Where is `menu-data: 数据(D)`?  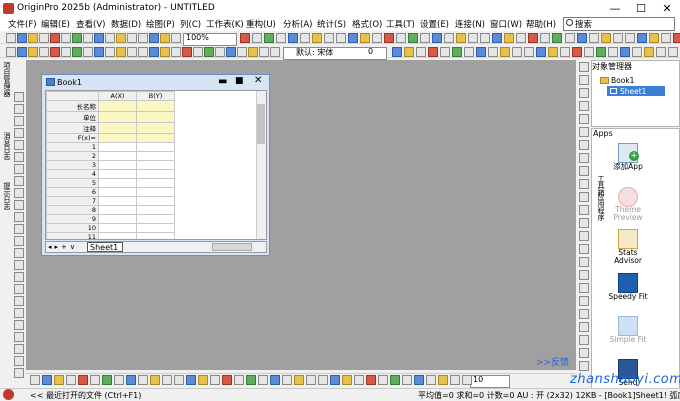 menu-data: 数据(D) is located at coordinates (126, 24).